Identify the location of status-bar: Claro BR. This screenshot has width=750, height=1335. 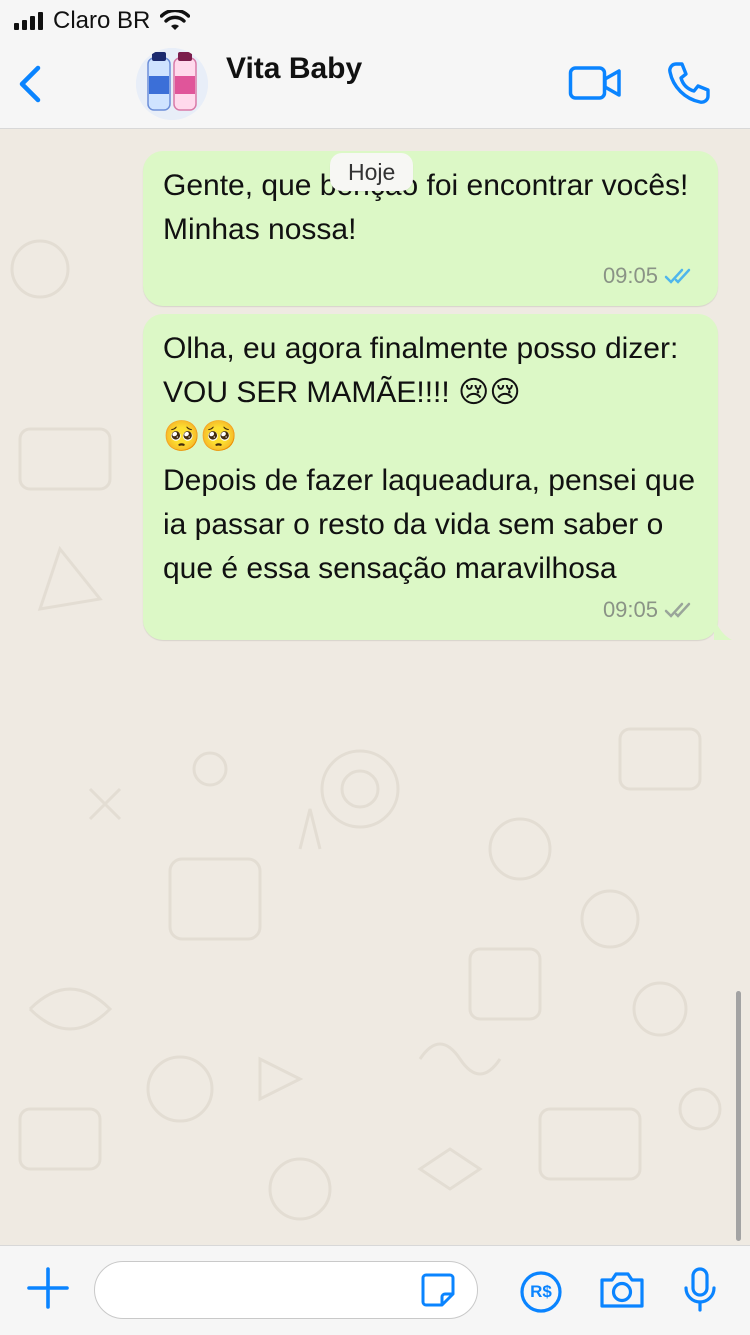
(102, 21).